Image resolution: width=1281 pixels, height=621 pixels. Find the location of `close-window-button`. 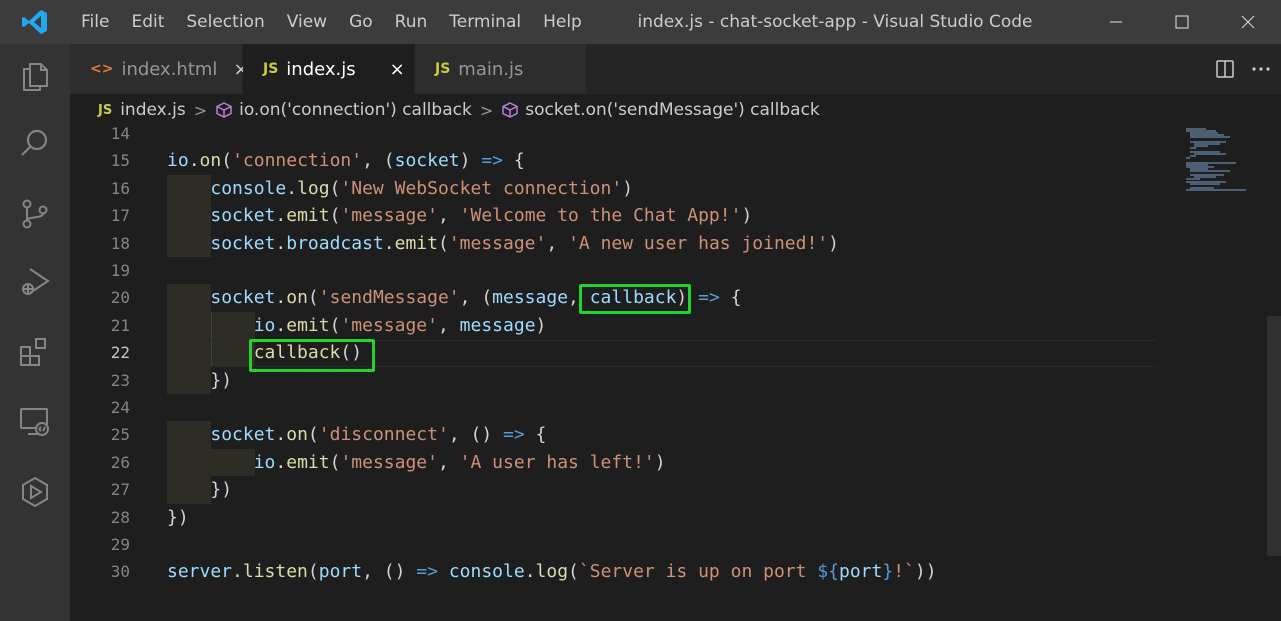

close-window-button is located at coordinates (1248, 22).